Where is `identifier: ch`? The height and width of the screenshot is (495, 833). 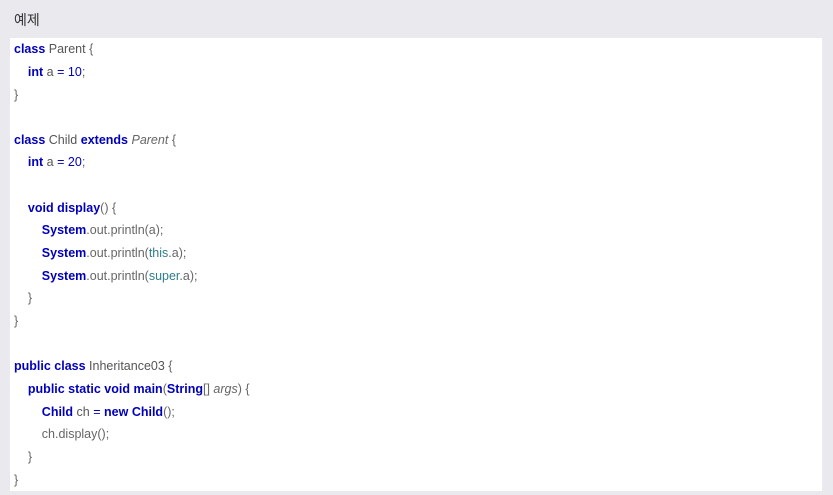 identifier: ch is located at coordinates (83, 412).